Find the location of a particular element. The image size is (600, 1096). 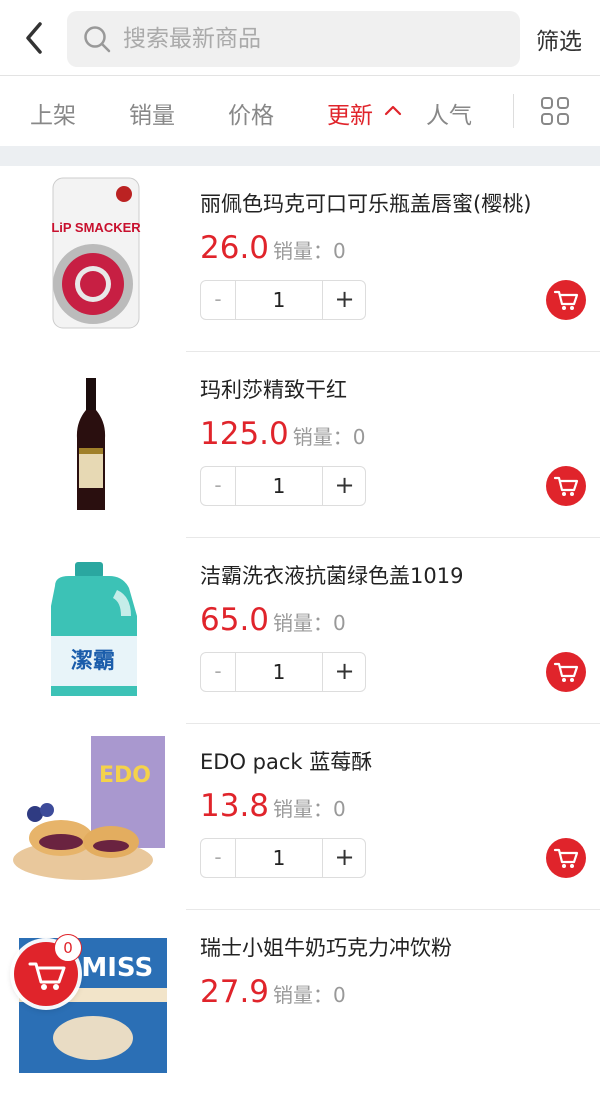

tab-update: 更新 is located at coordinates (350, 113).